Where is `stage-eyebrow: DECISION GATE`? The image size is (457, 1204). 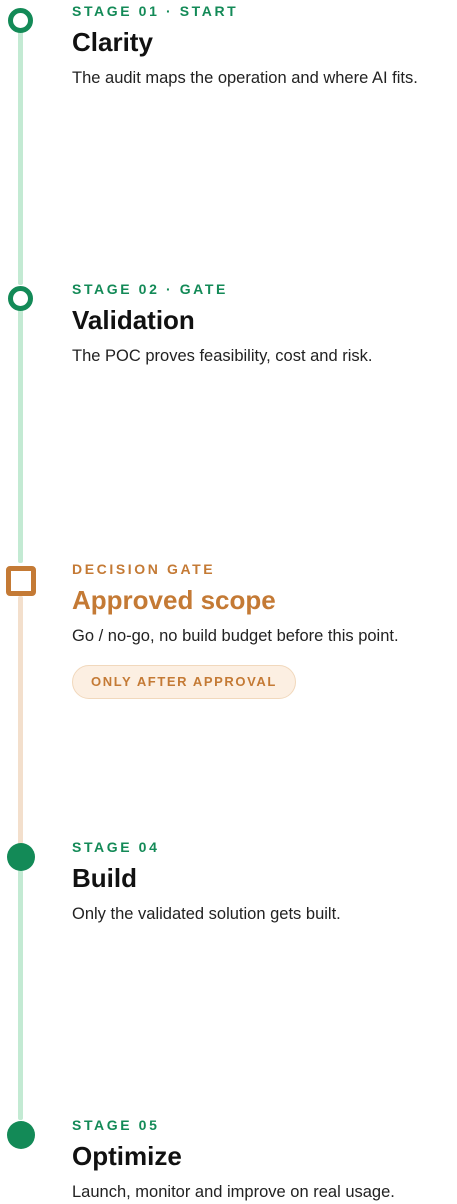 stage-eyebrow: DECISION GATE is located at coordinates (144, 569).